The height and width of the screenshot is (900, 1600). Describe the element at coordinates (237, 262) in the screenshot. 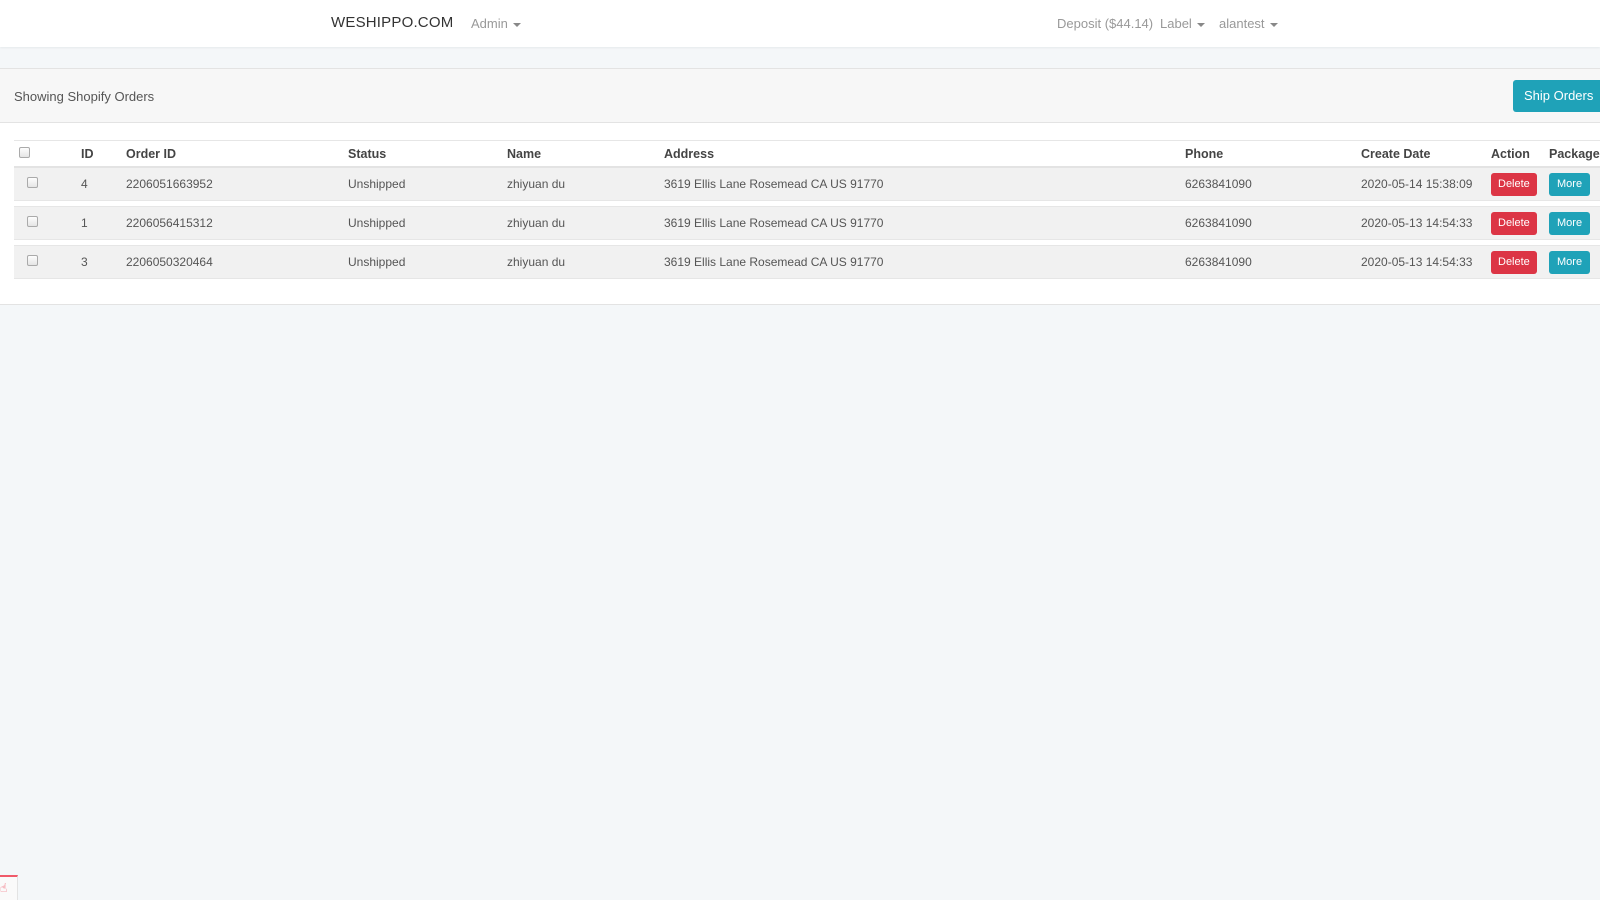

I see `cell-order-id: 2206050320464` at that location.